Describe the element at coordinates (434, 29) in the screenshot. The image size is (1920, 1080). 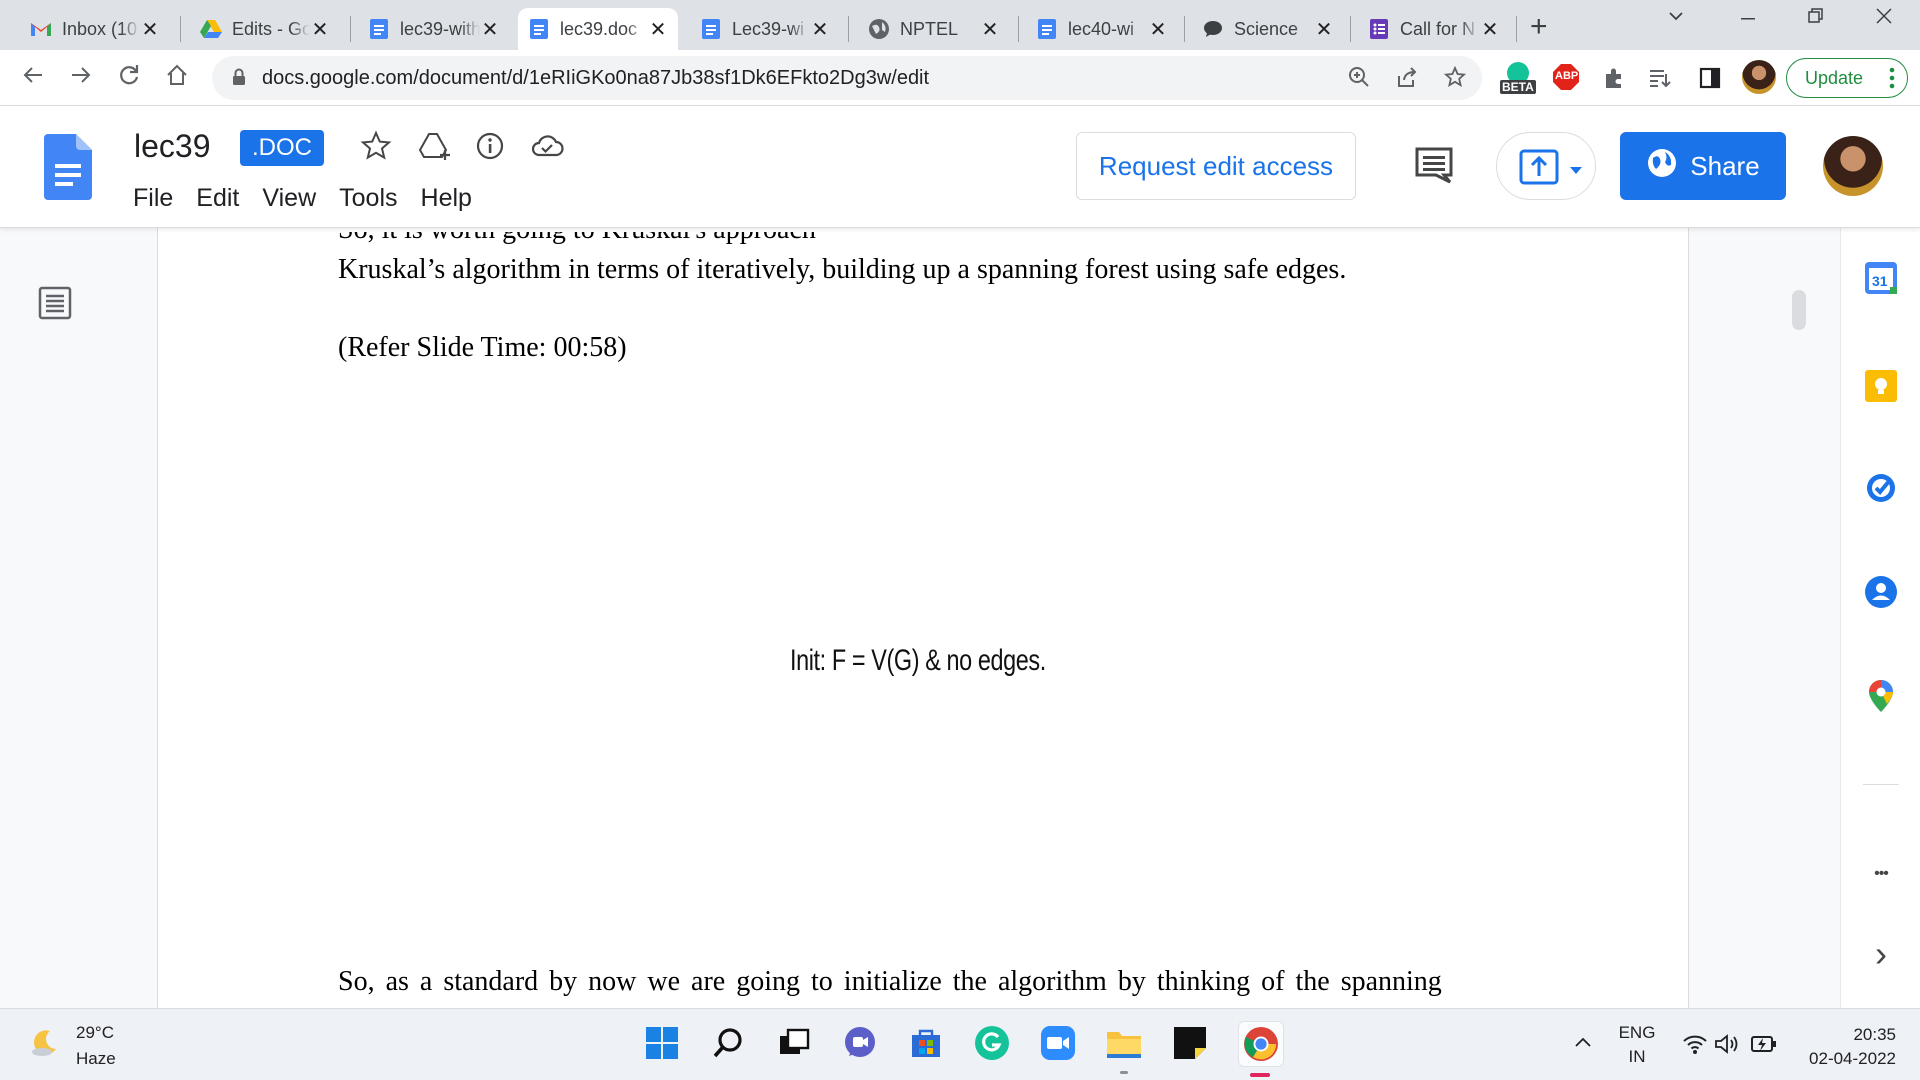
I see `tab-lec39-with: lec39-with ✕` at that location.